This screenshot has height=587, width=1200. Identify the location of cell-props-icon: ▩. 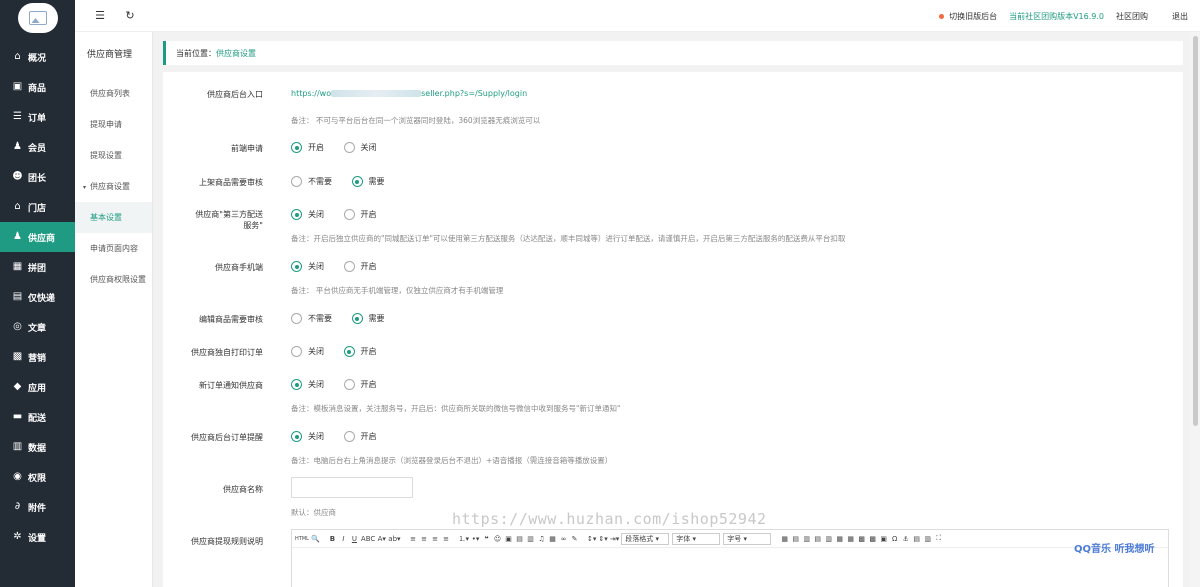
(872, 539).